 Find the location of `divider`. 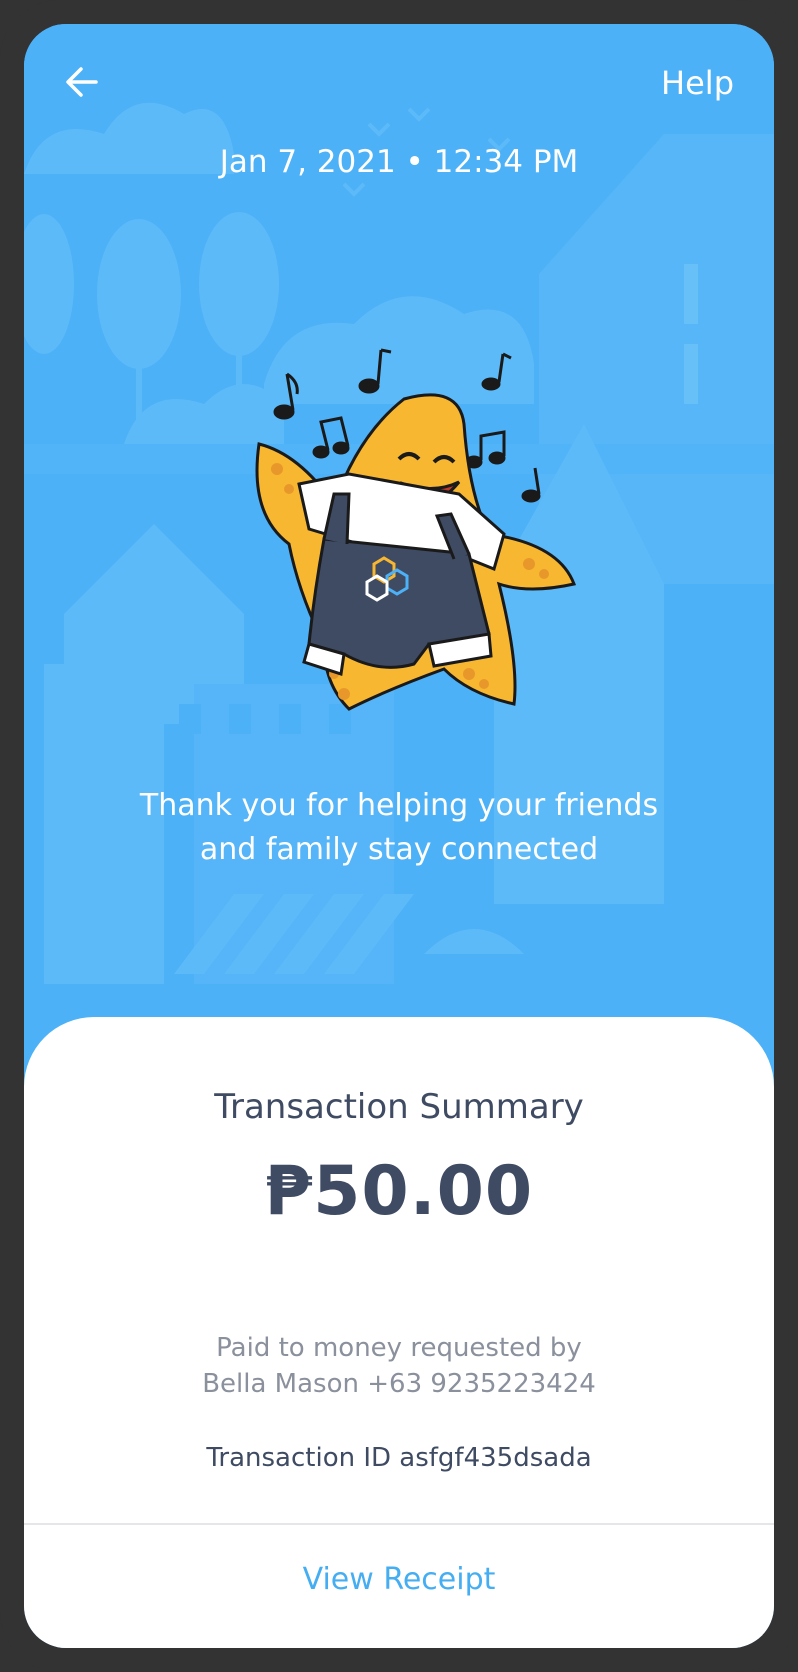

divider is located at coordinates (399, 1524).